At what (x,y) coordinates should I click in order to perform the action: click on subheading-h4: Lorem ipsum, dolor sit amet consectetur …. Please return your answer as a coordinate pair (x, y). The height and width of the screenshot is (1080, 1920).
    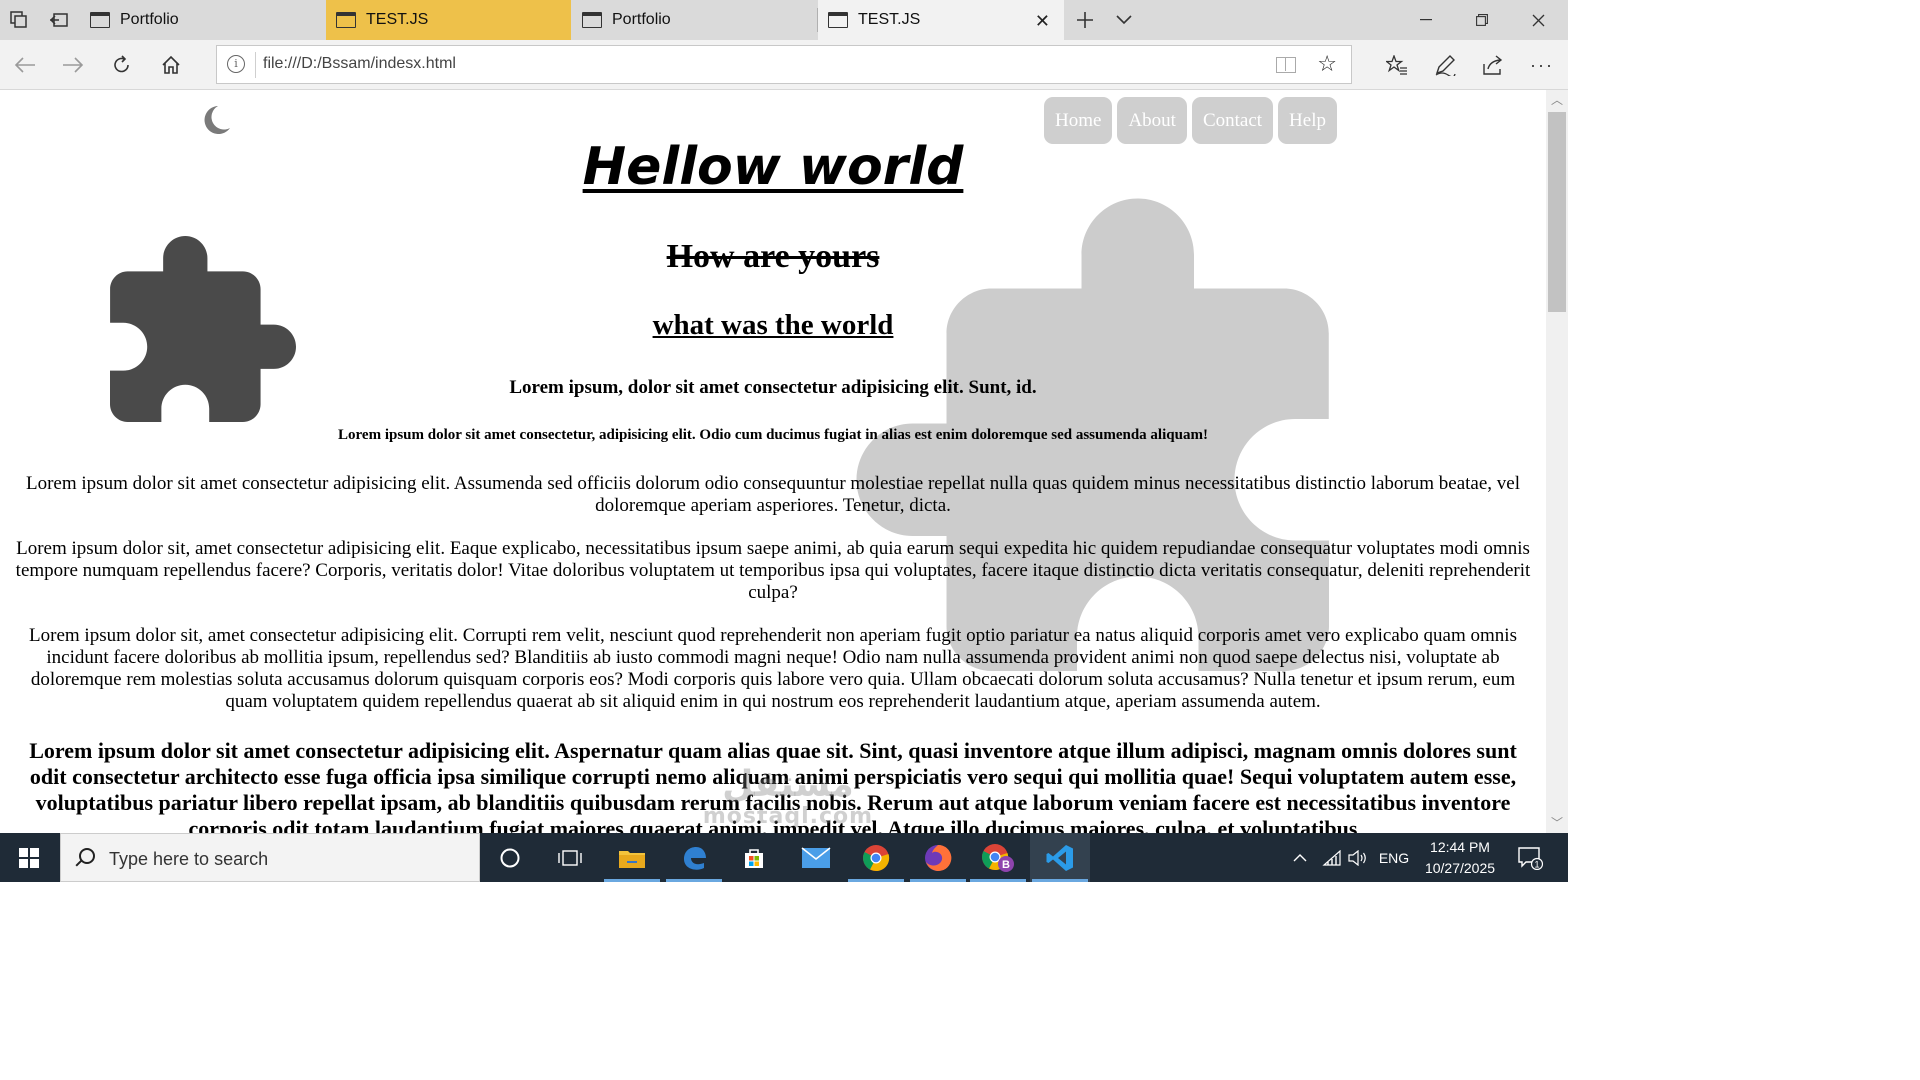
    Looking at the image, I should click on (773, 387).